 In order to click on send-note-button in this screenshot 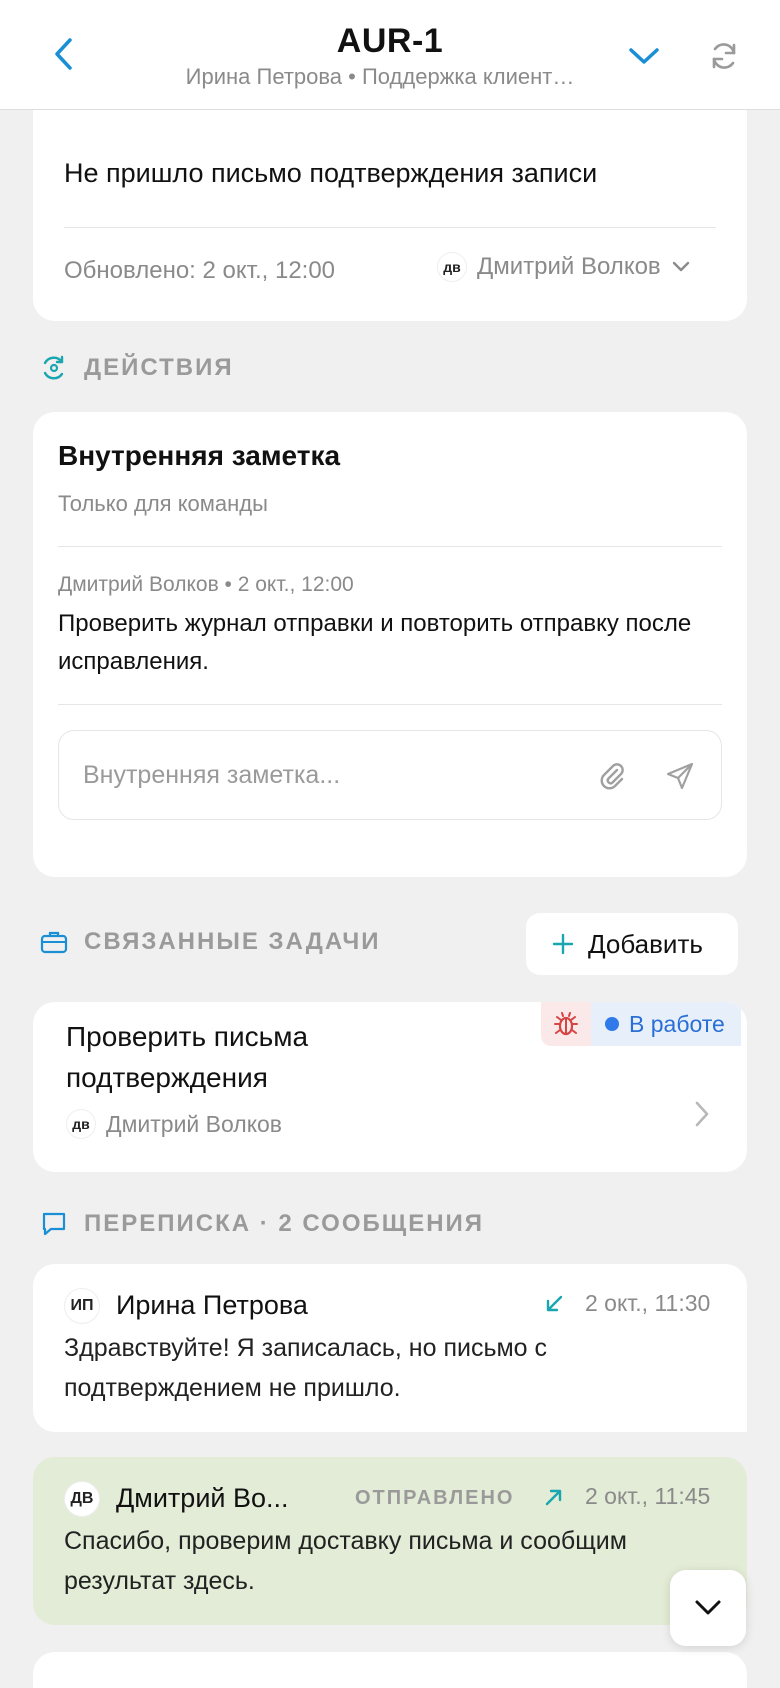, I will do `click(680, 776)`.